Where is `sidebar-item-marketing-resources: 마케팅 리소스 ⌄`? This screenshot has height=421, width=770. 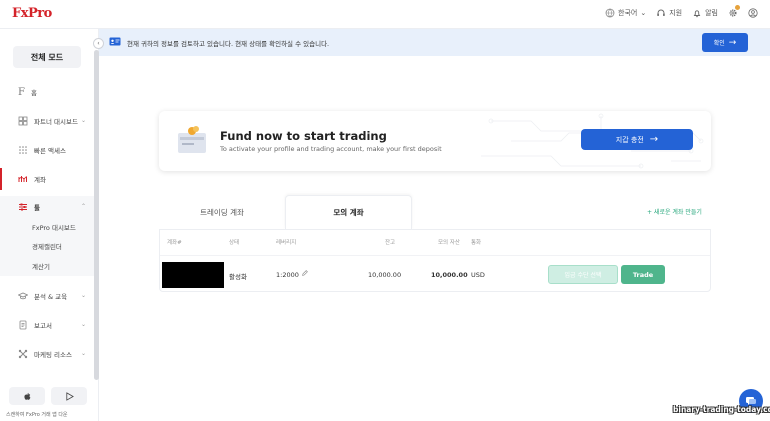 sidebar-item-marketing-resources: 마케팅 리소스 ⌄ is located at coordinates (47, 354).